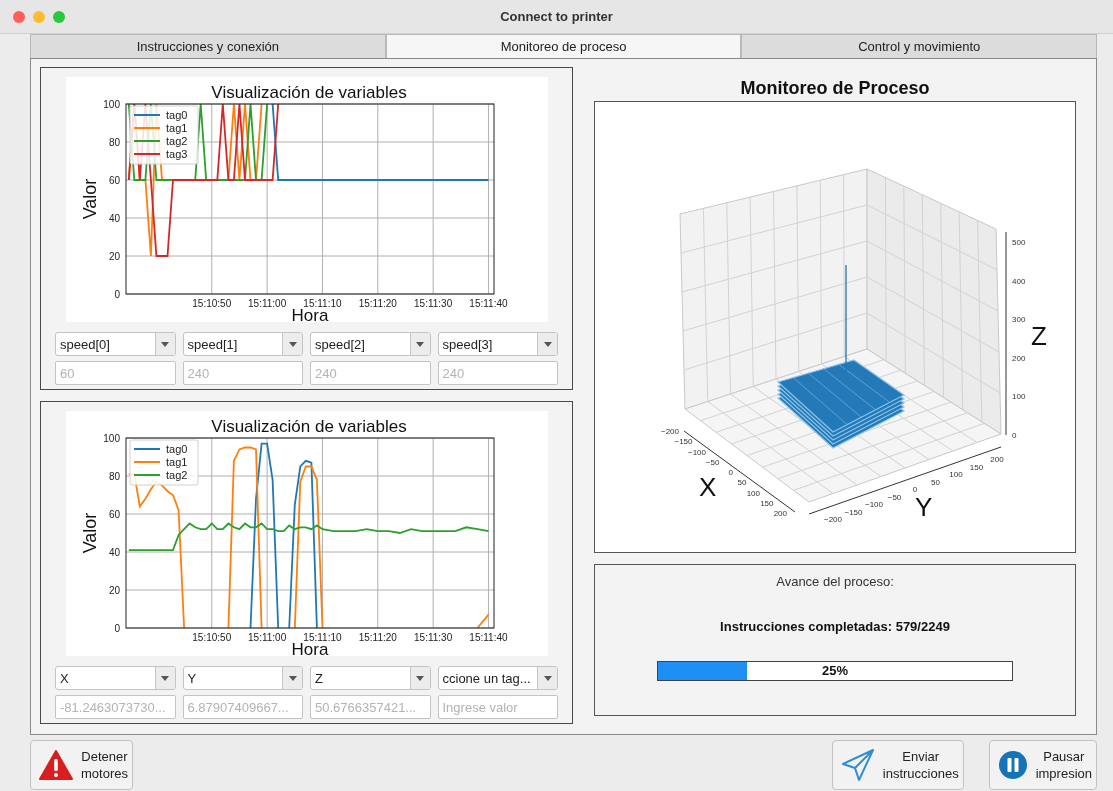 The height and width of the screenshot is (791, 1113). Describe the element at coordinates (1019, 320) in the screenshot. I see `axis-tick-label: 300` at that location.